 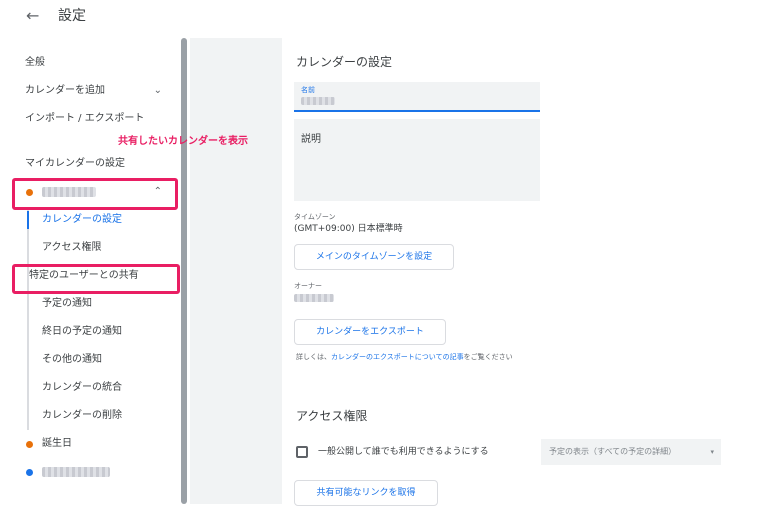 What do you see at coordinates (308, 286) in the screenshot?
I see `owner-label: オーナー` at bounding box center [308, 286].